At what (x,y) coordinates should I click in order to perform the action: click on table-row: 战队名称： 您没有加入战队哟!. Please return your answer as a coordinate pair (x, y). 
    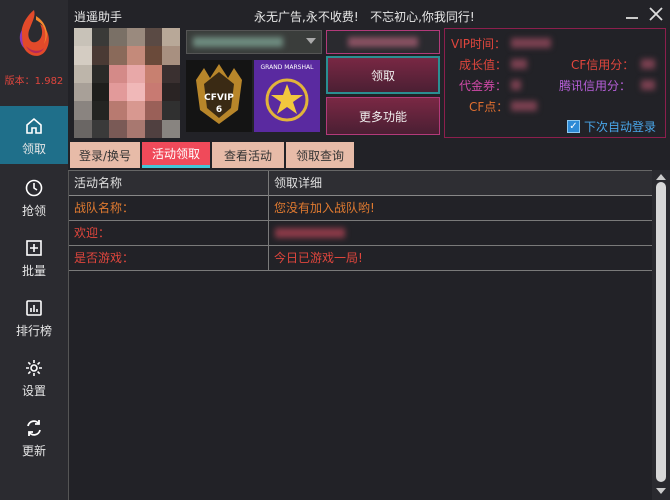
    Looking at the image, I should click on (361, 208).